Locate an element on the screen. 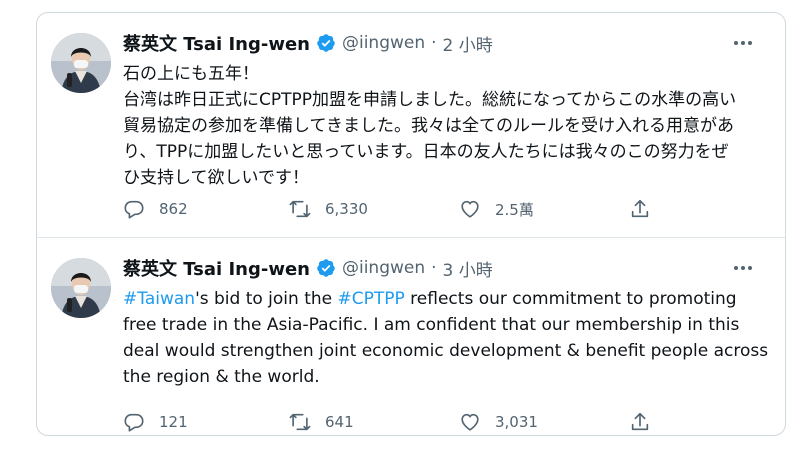 The height and width of the screenshot is (449, 800). like-button: 3,031 is located at coordinates (498, 421).